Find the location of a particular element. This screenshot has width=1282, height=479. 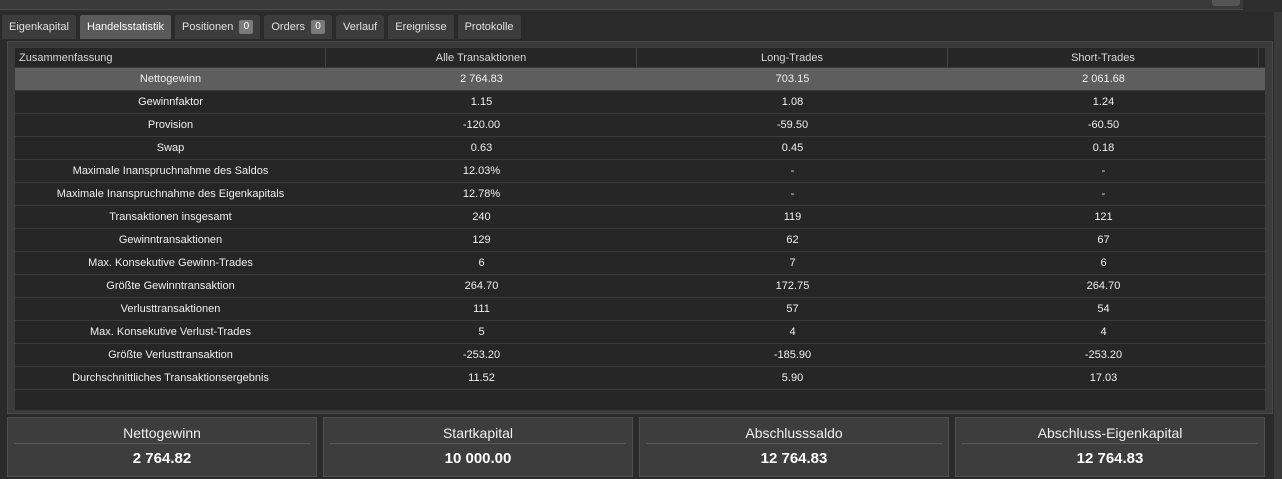

tab-label: Verlauf is located at coordinates (360, 27).